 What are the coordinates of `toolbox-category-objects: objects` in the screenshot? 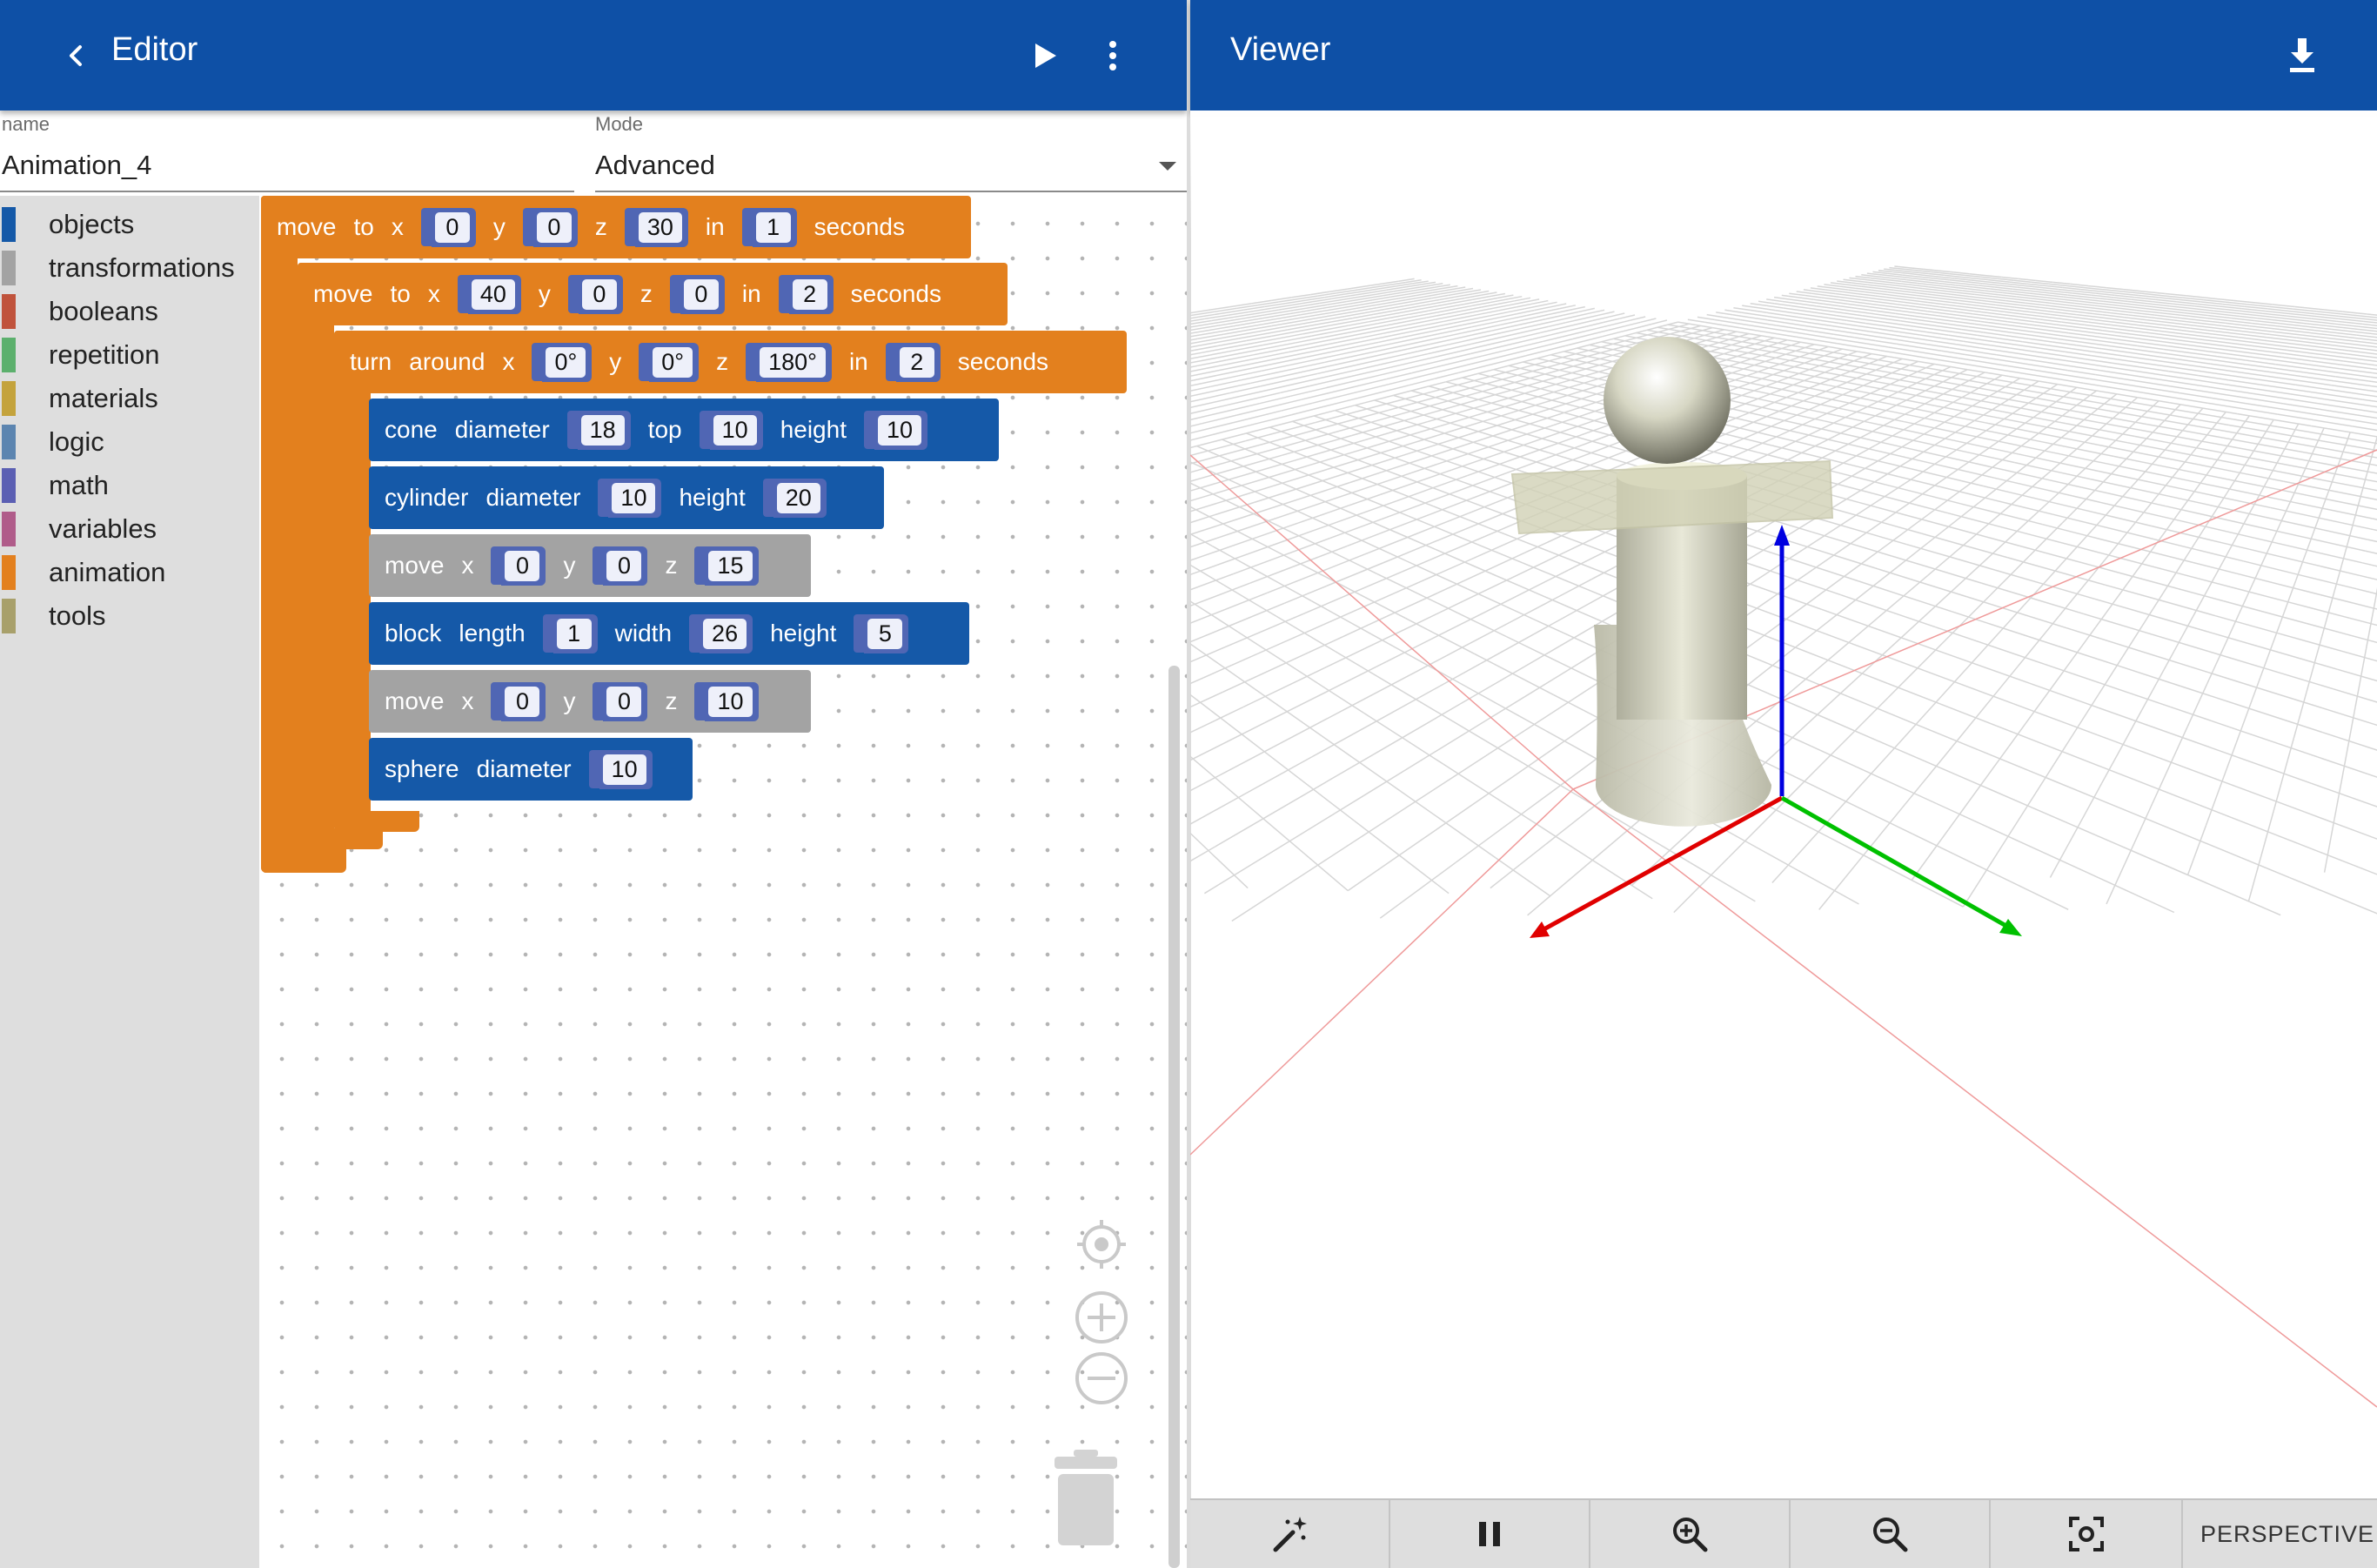 It's located at (129, 224).